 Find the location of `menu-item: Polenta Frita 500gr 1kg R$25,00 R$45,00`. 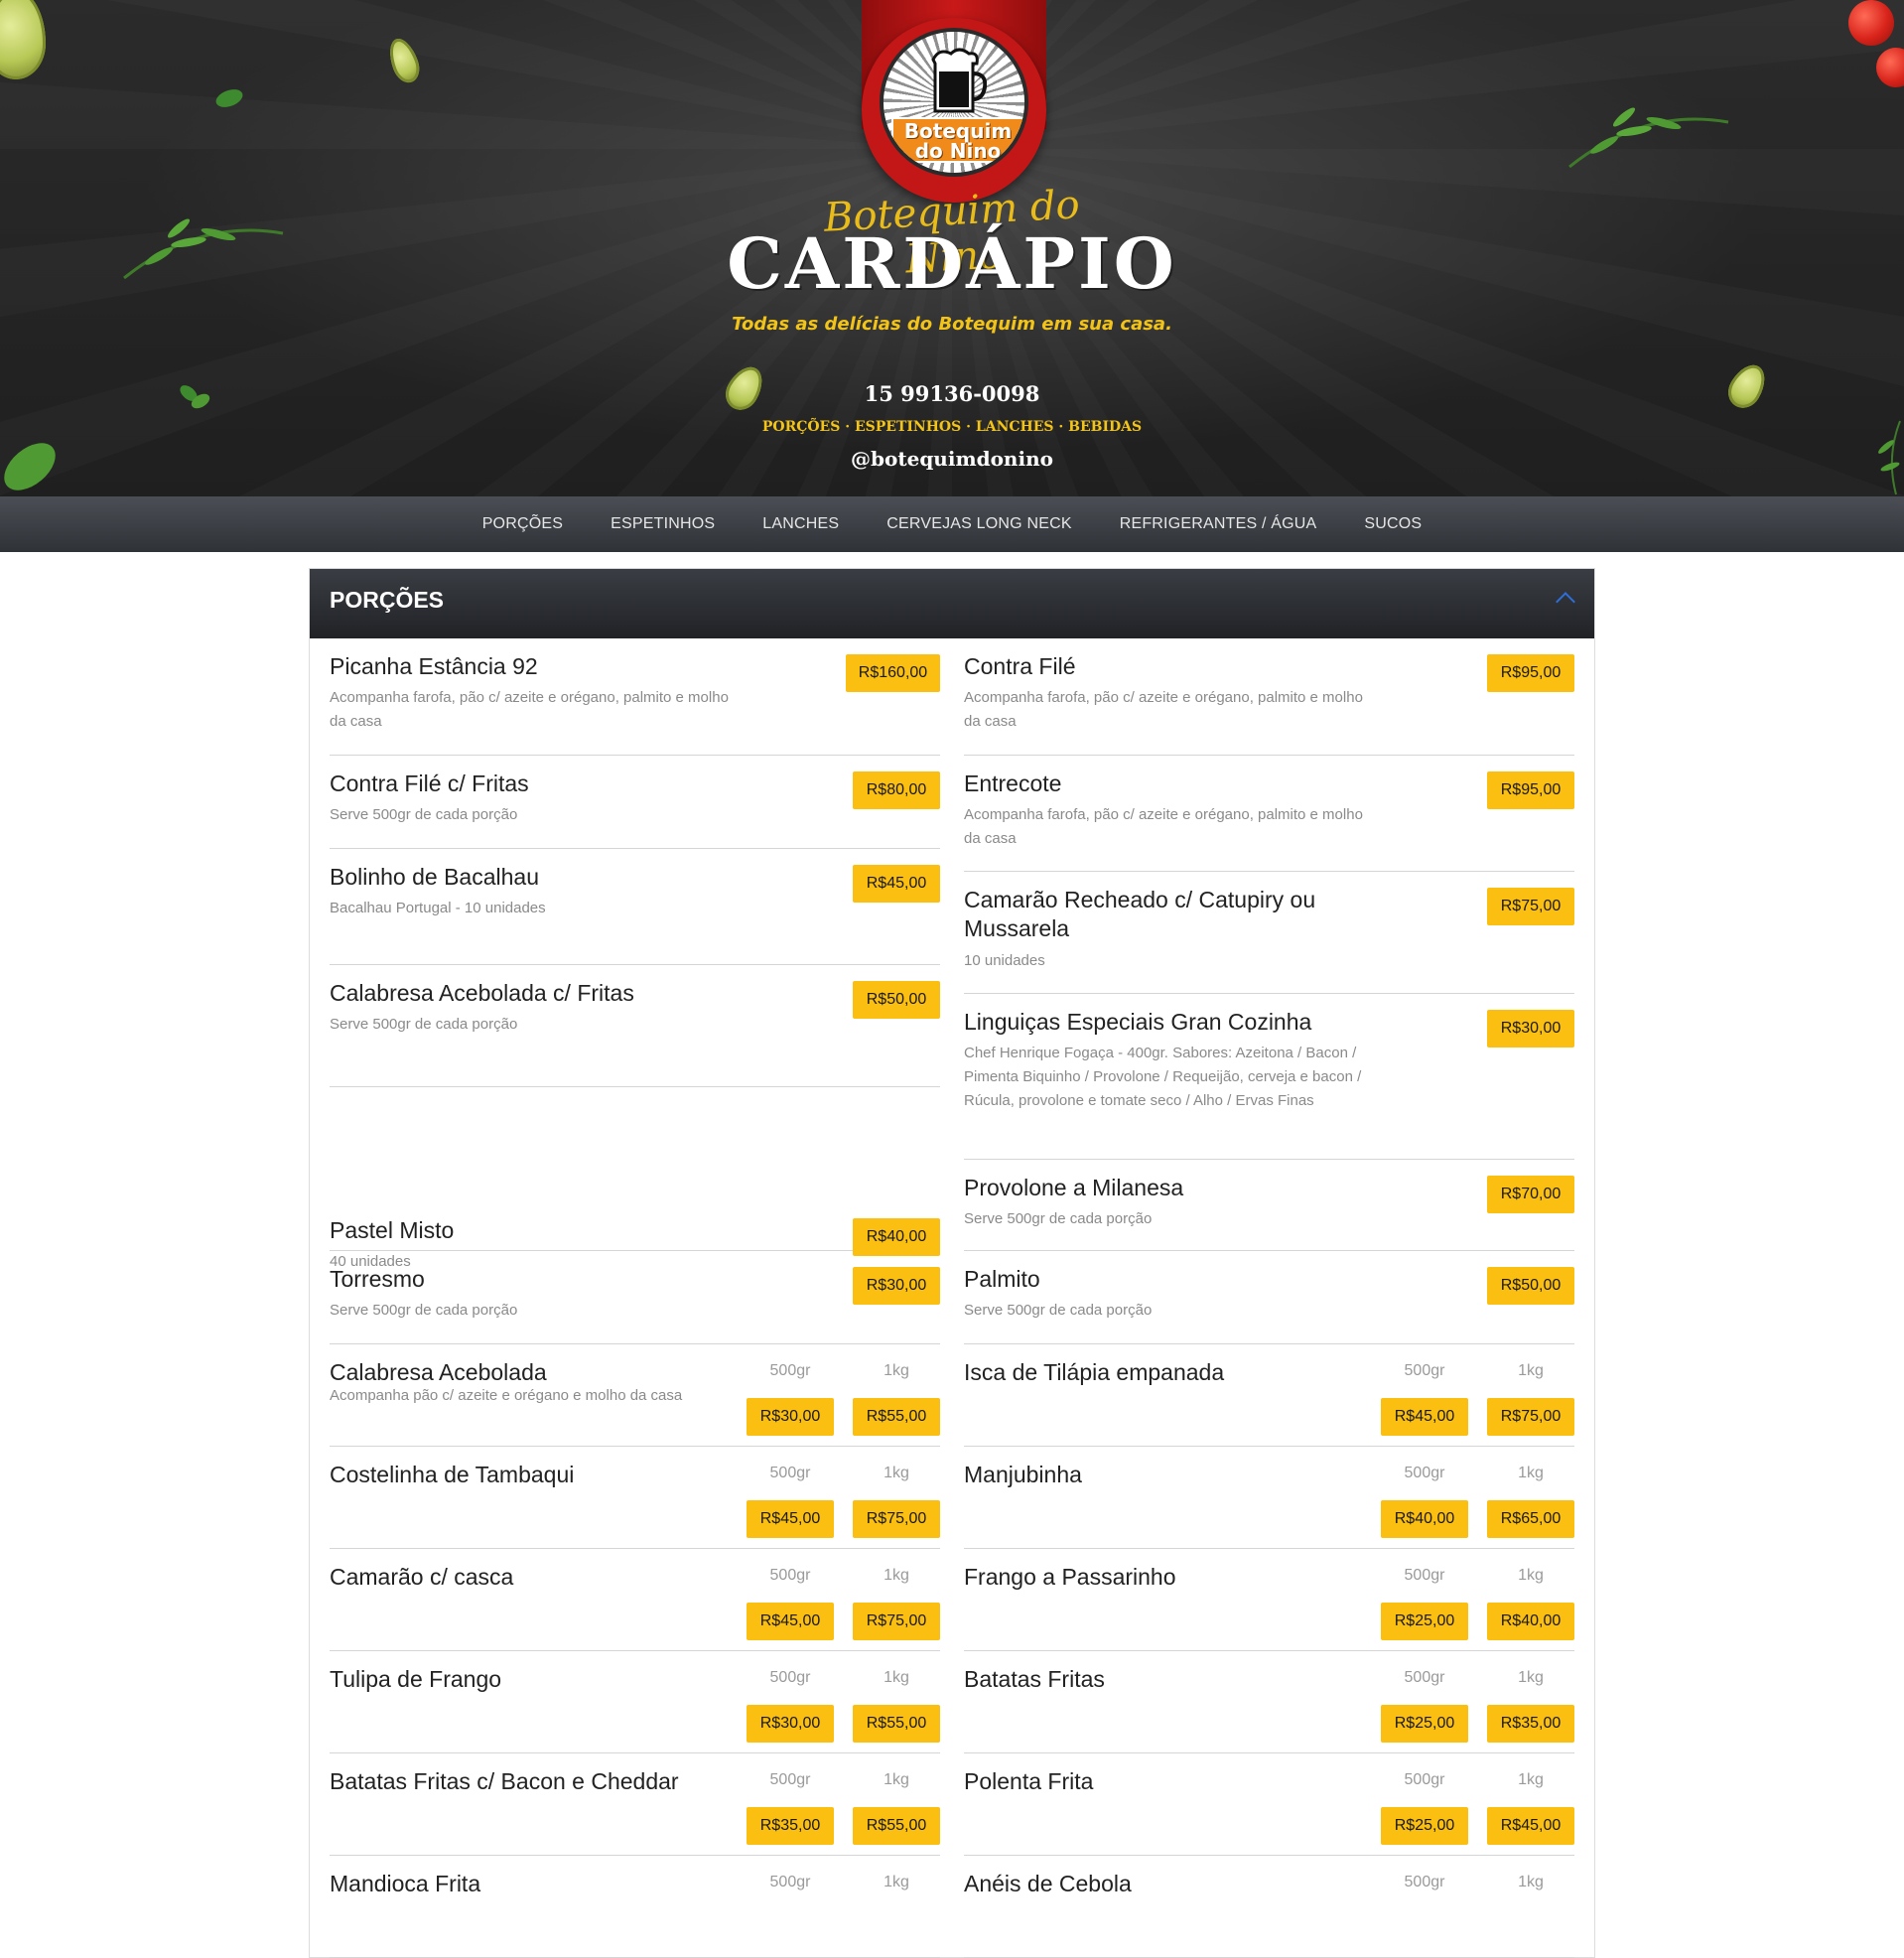

menu-item: Polenta Frita 500gr 1kg R$25,00 R$45,00 is located at coordinates (1269, 1804).